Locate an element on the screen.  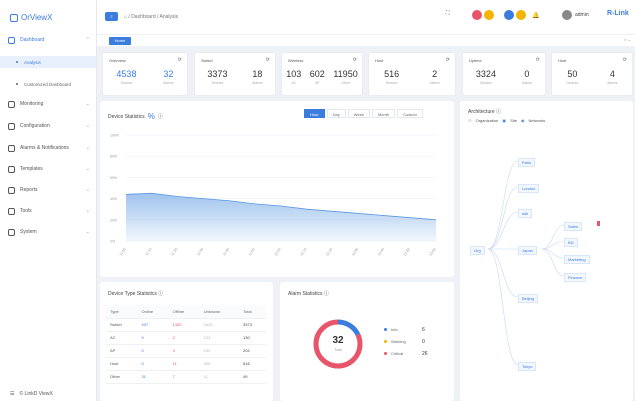
table-cell: 130 is located at coordinates (252, 338).